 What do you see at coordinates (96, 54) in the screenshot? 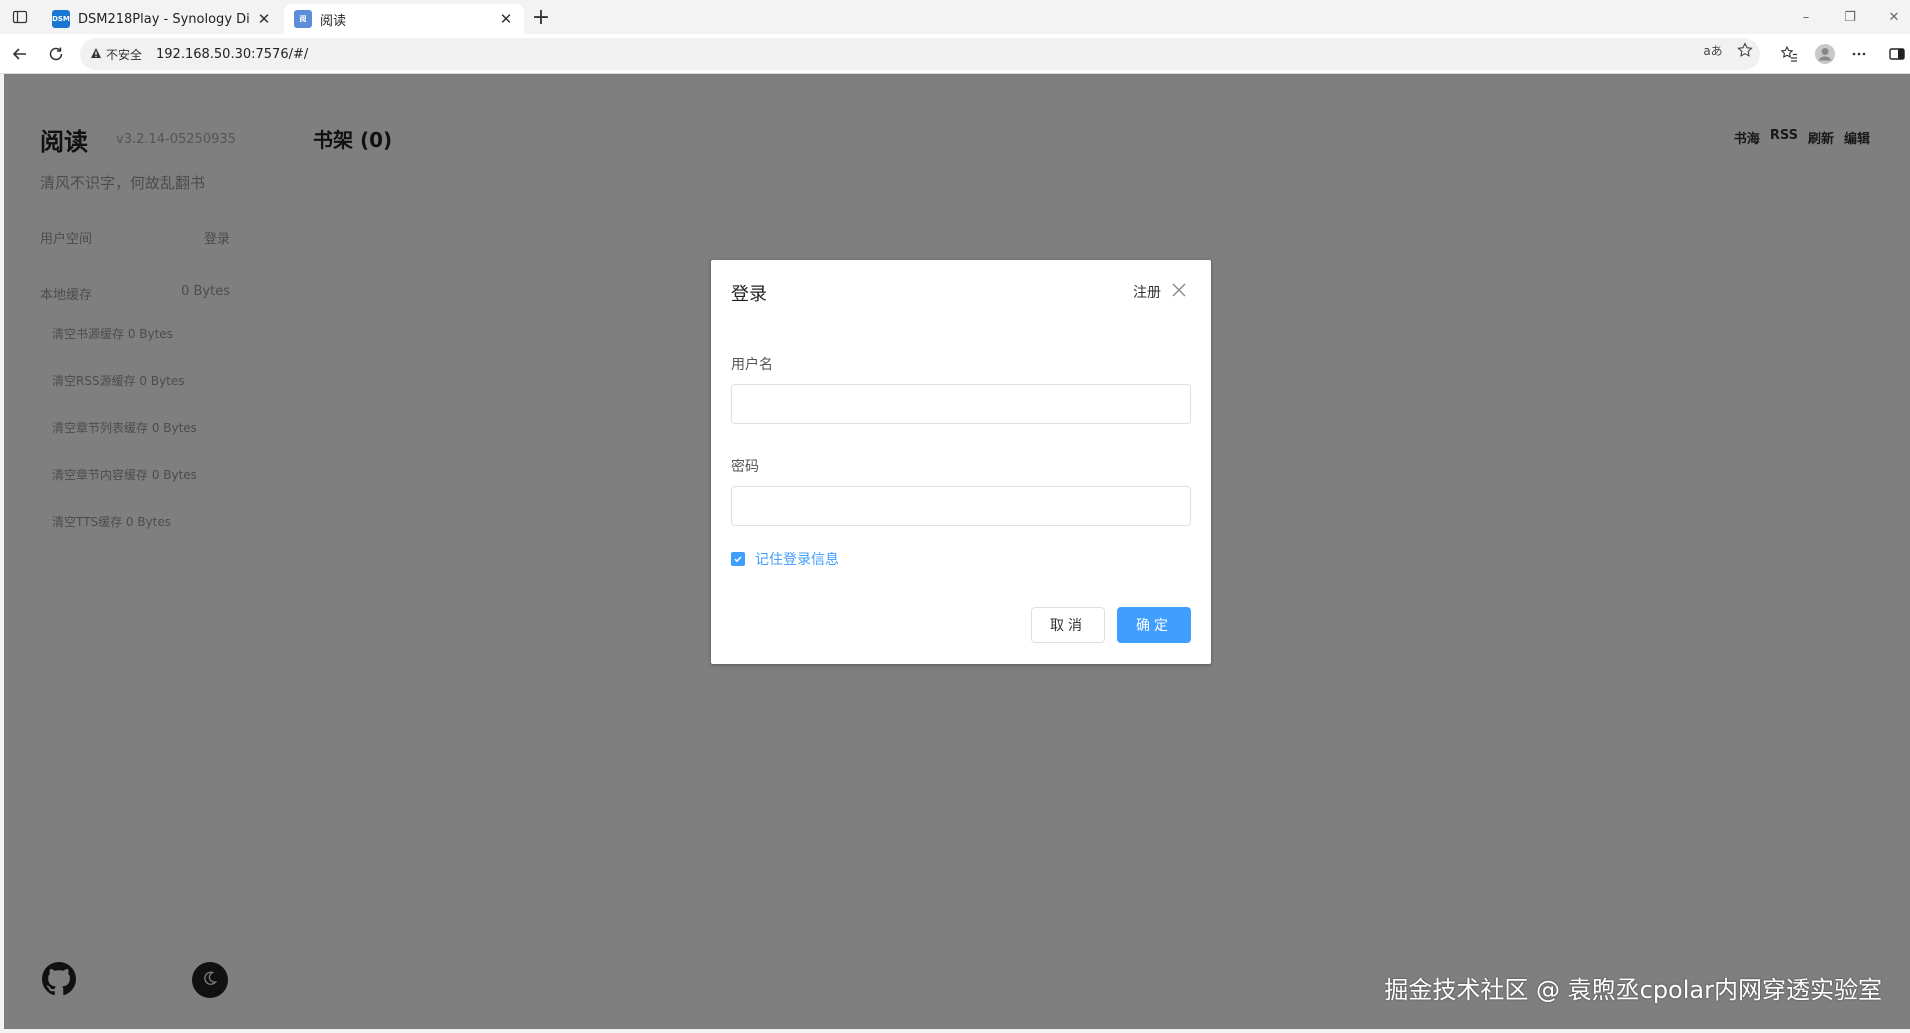
I see `warning-icon` at bounding box center [96, 54].